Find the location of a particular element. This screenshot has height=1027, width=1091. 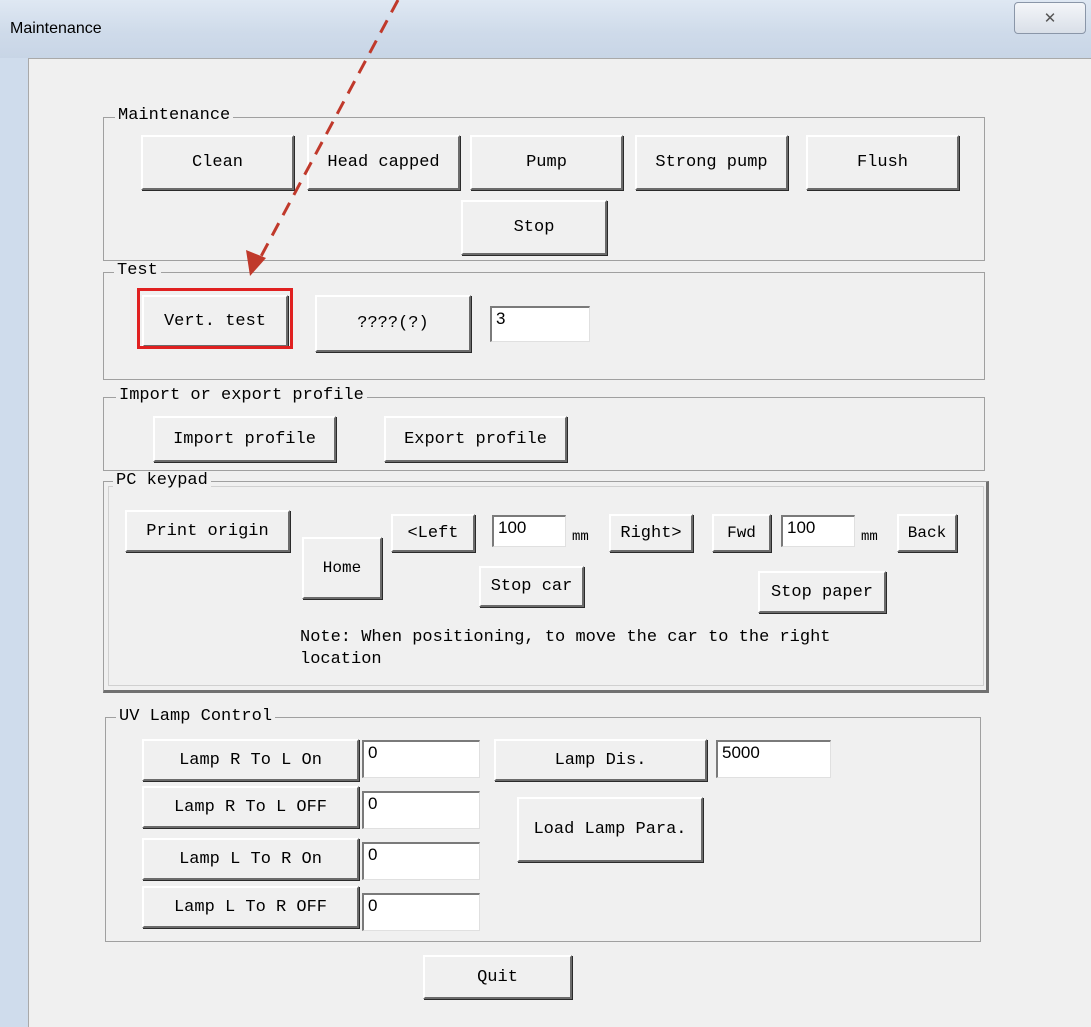

annotation-arrow is located at coordinates (323, 138).